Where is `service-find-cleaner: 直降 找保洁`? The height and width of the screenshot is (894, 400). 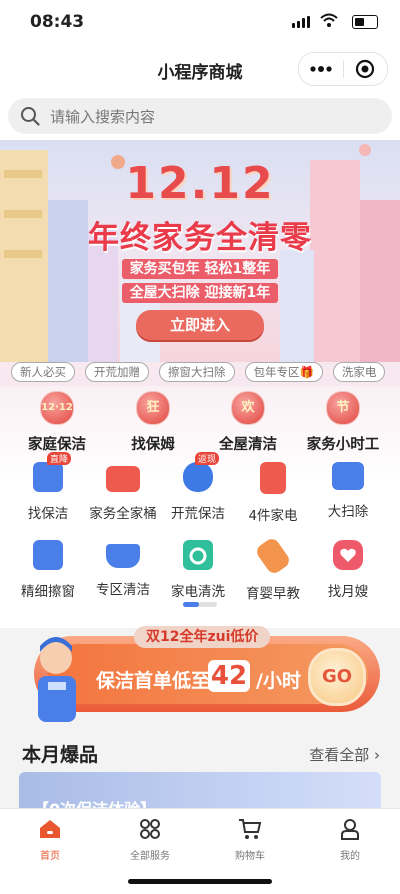
service-find-cleaner: 直降 找保洁 is located at coordinates (48, 487).